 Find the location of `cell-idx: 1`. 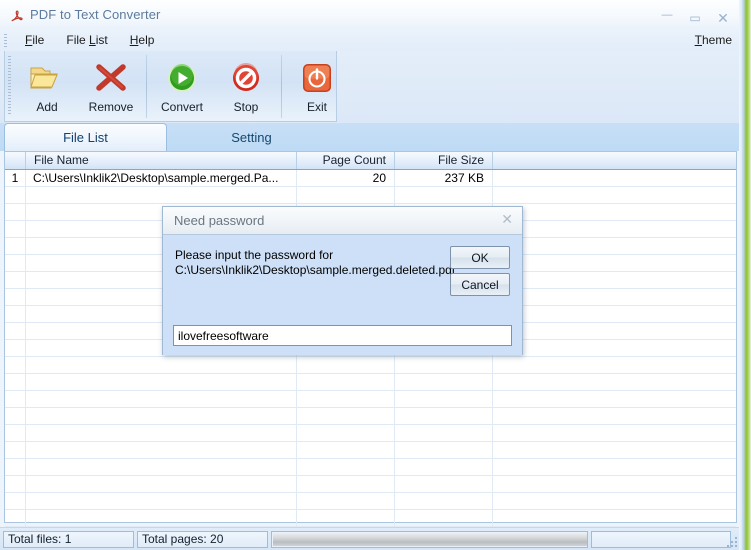

cell-idx: 1 is located at coordinates (15, 178).